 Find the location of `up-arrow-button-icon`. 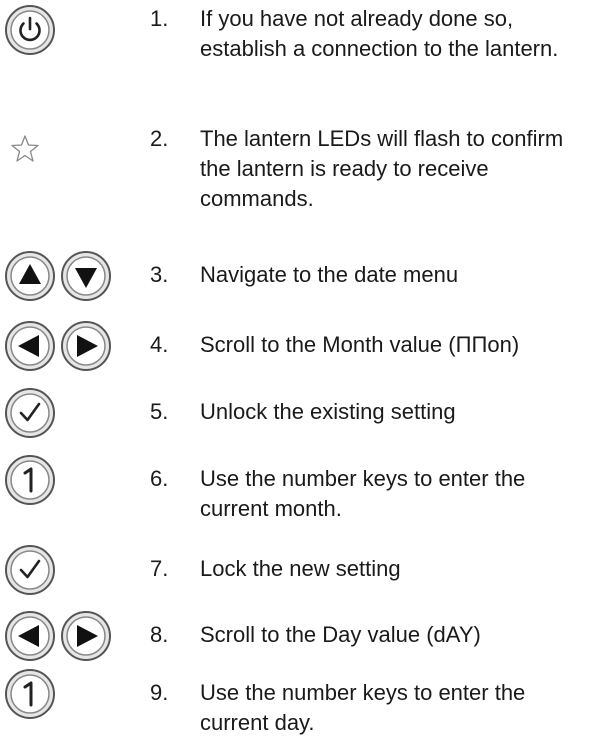

up-arrow-button-icon is located at coordinates (30, 276).